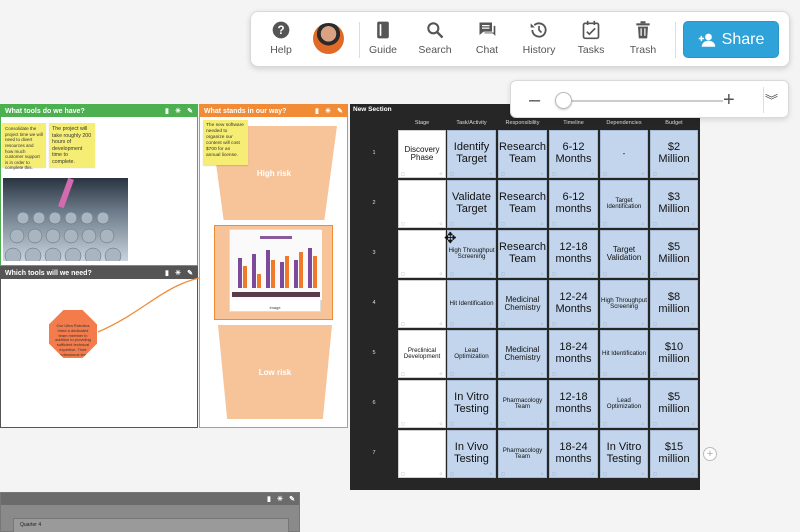 The width and height of the screenshot is (800, 532). I want to click on section-header: ▮ ☀ ✎, so click(150, 499).